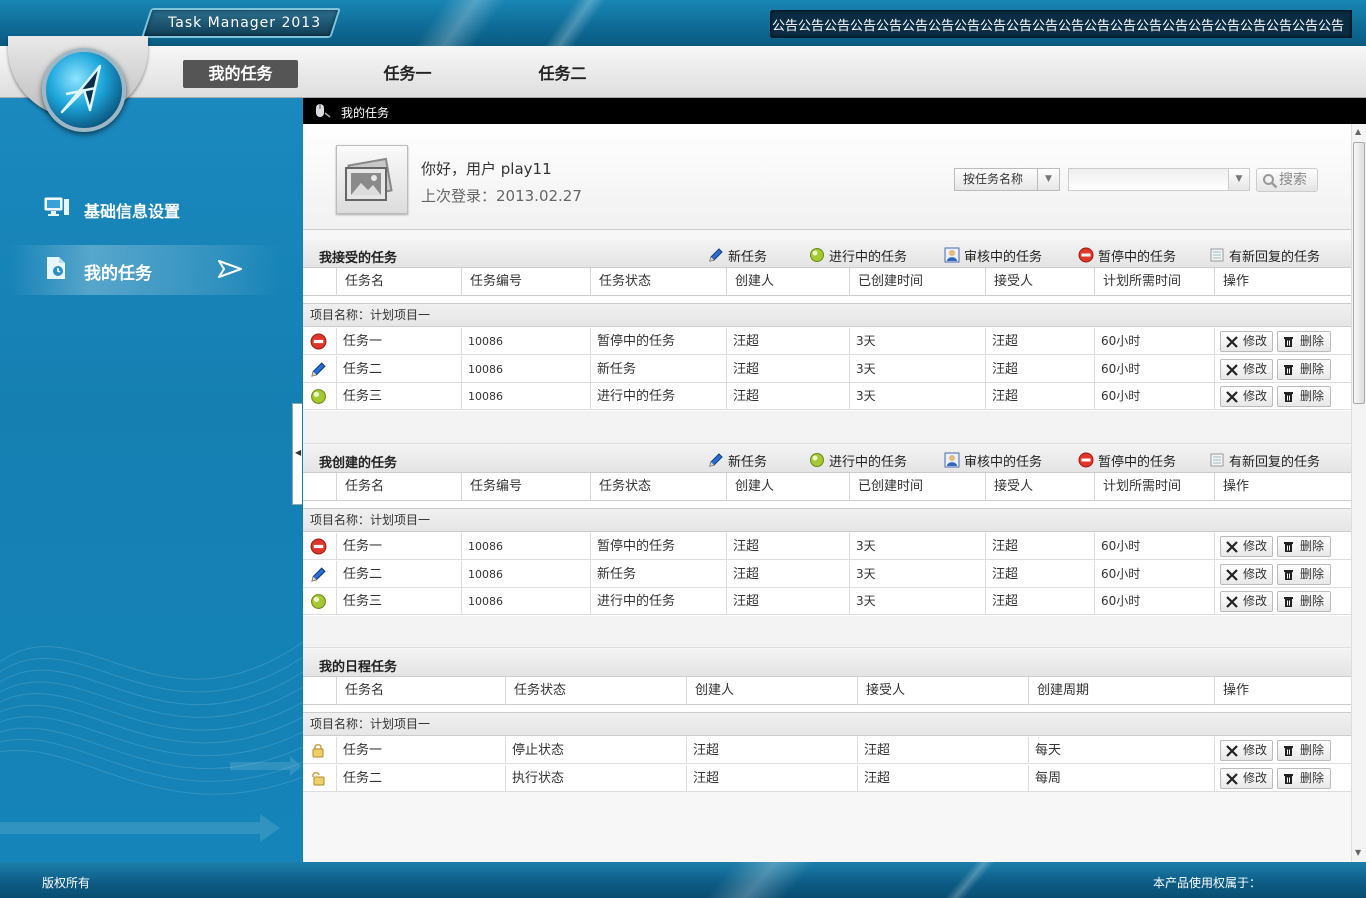 The width and height of the screenshot is (1366, 898). I want to click on table-row: 任务一 停止状态 汪超 汪超 每天 修改 删除, so click(827, 750).